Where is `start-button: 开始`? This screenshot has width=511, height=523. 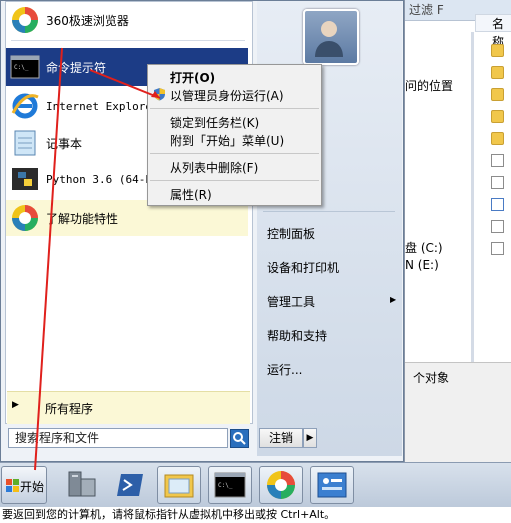
start-button: 开始 is located at coordinates (24, 485).